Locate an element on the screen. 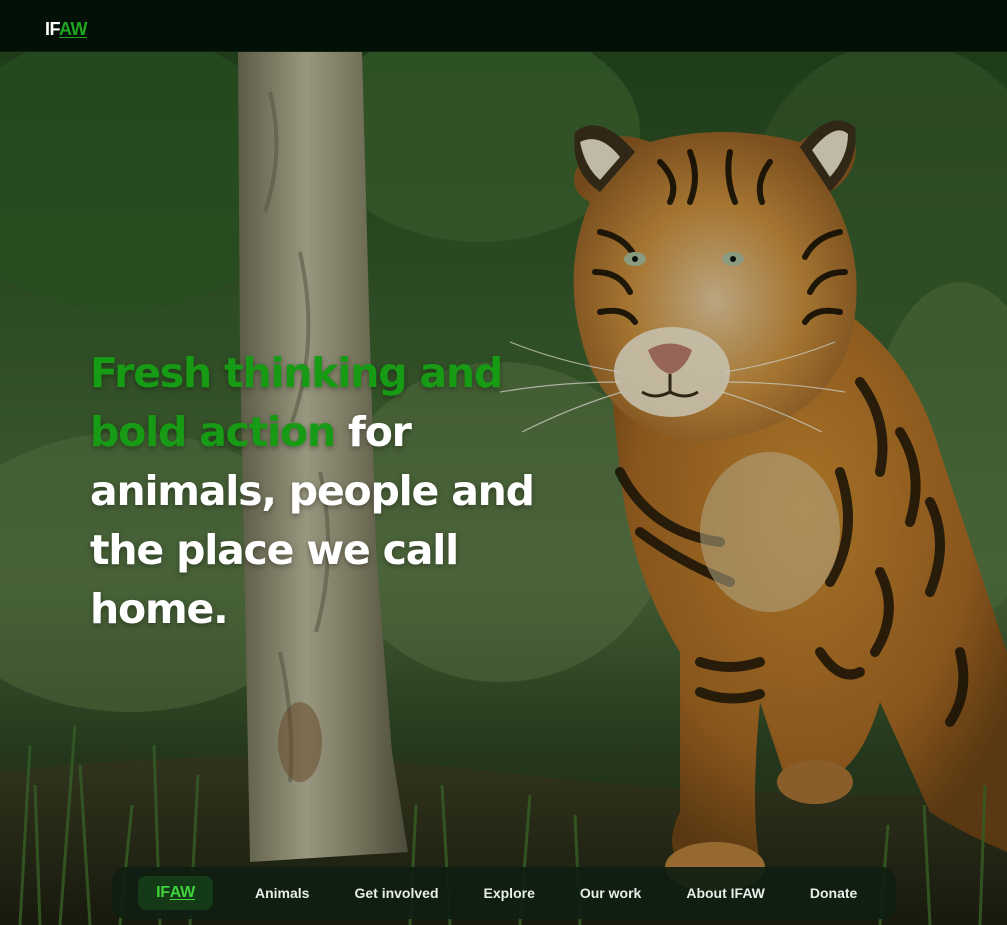 This screenshot has width=1007, height=925. ifaw-logo: IFAW is located at coordinates (66, 29).